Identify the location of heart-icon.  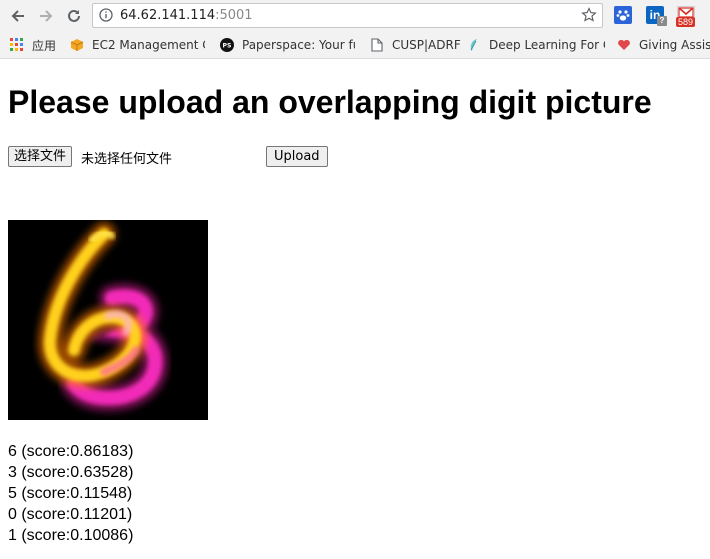
(624, 45).